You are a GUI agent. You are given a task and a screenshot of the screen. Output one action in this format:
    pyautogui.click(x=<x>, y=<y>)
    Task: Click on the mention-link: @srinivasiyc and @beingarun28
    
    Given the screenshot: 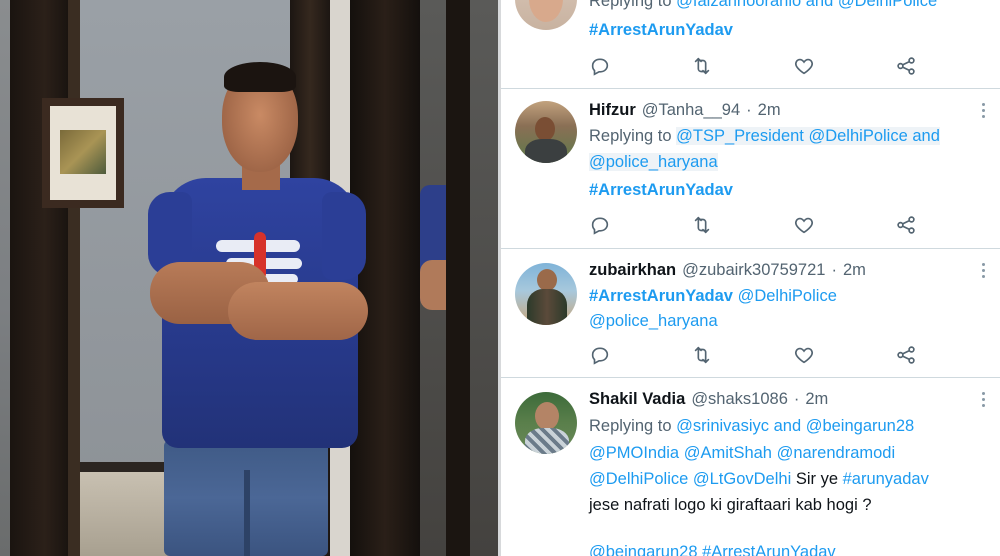 What is the action you would take?
    pyautogui.click(x=795, y=426)
    